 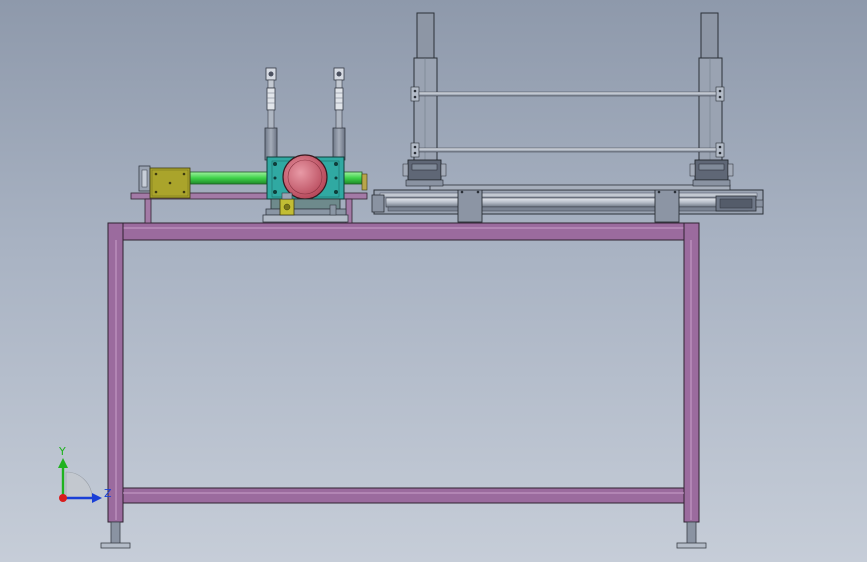 What do you see at coordinates (403, 495) in the screenshot?
I see `table-lower-rail` at bounding box center [403, 495].